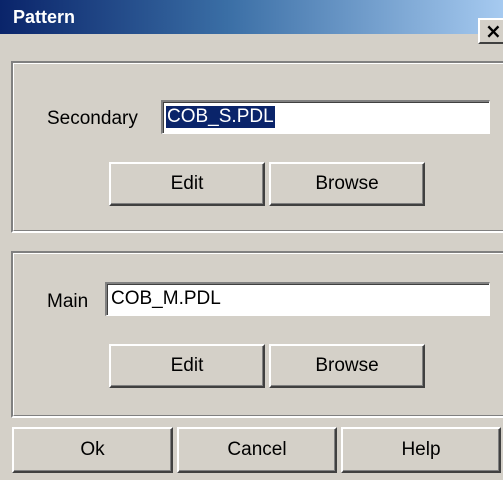 The image size is (503, 480). I want to click on cancel-button: Cancel, so click(257, 450).